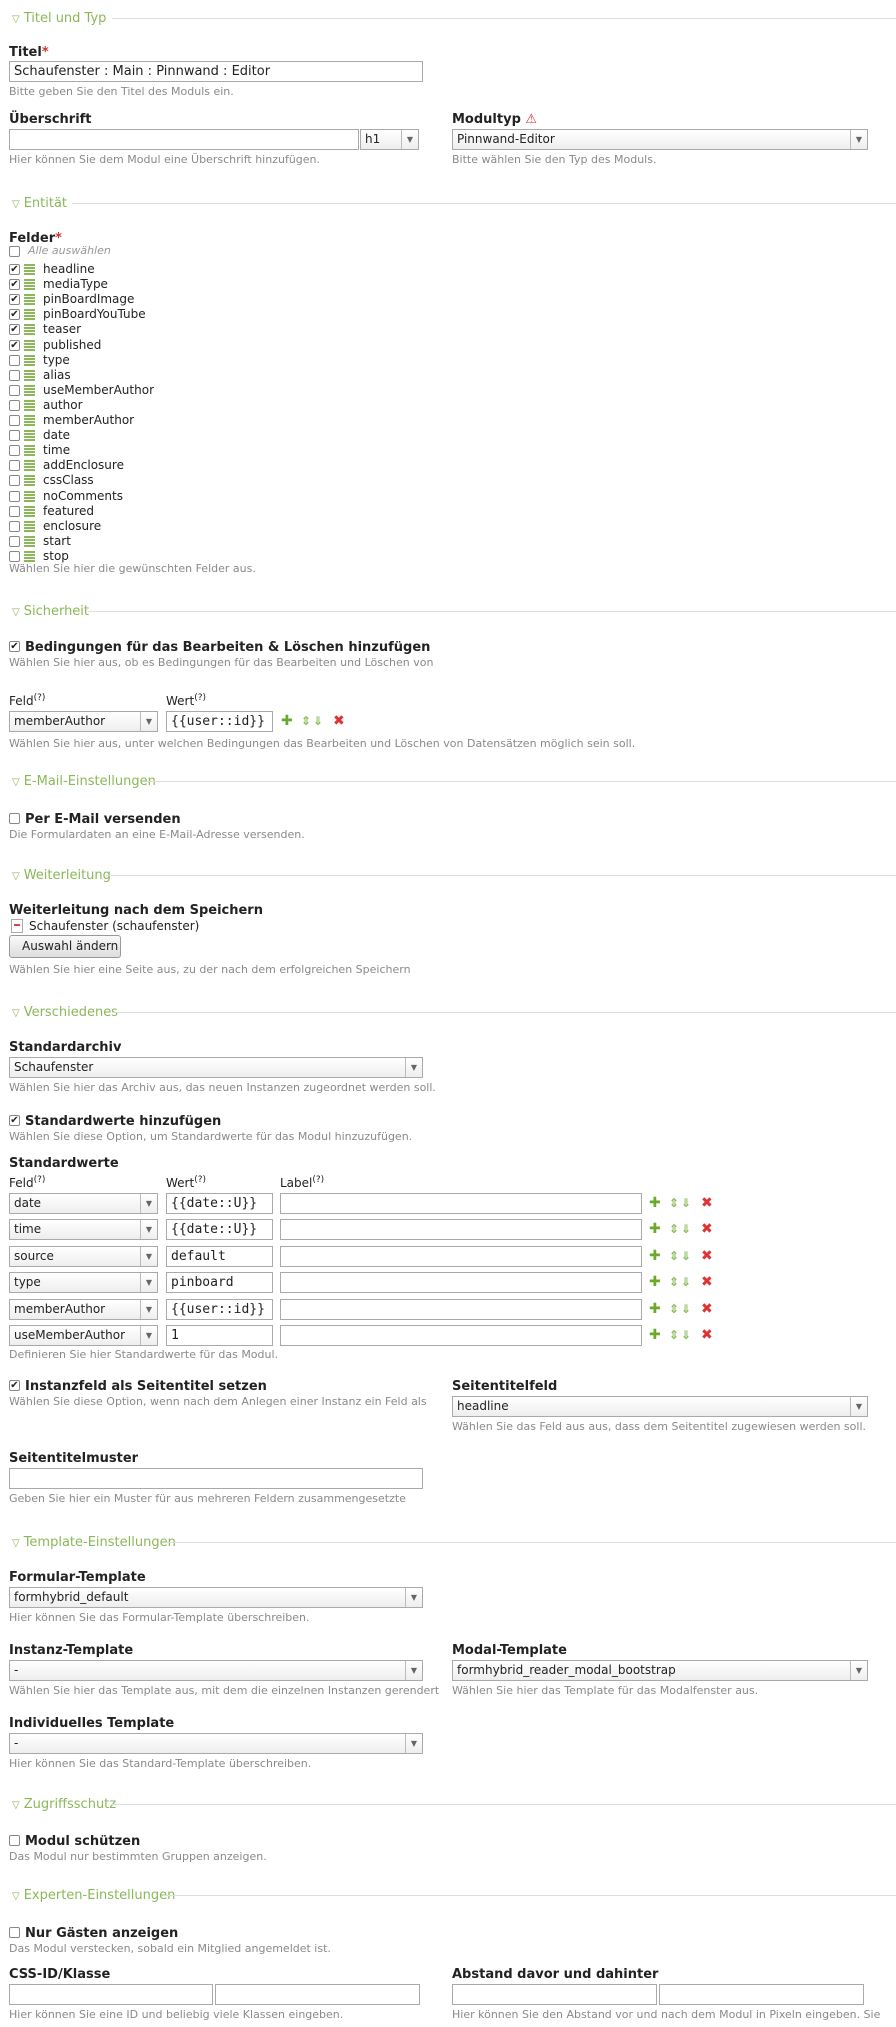 This screenshot has width=896, height=2027. Describe the element at coordinates (93, 1895) in the screenshot. I see `legend-experten: ▽ Experten-Einstellungen` at that location.